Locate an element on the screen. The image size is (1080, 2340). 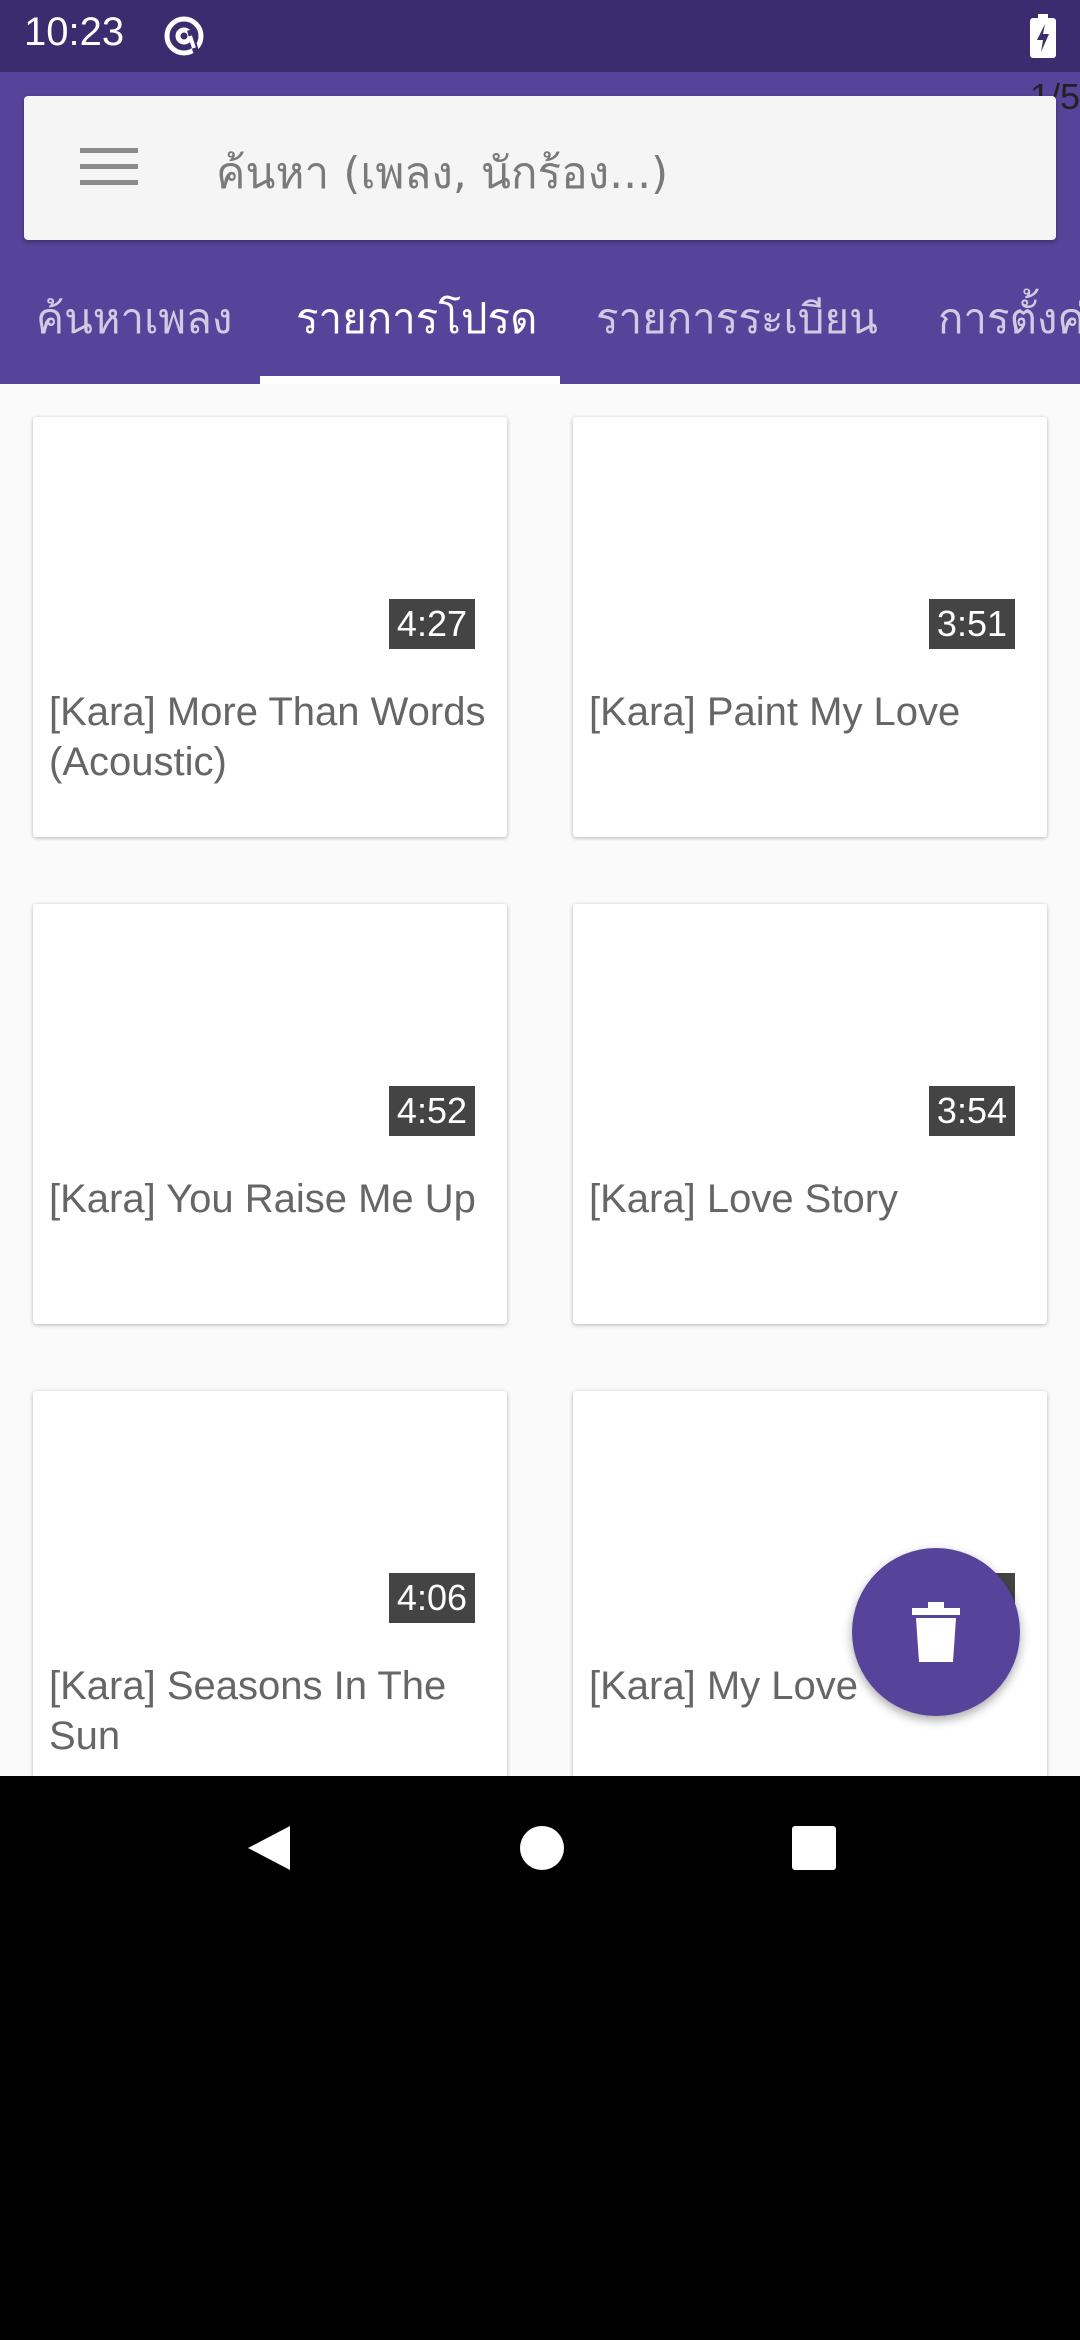
duration-badge: 4:52 is located at coordinates (431, 1111).